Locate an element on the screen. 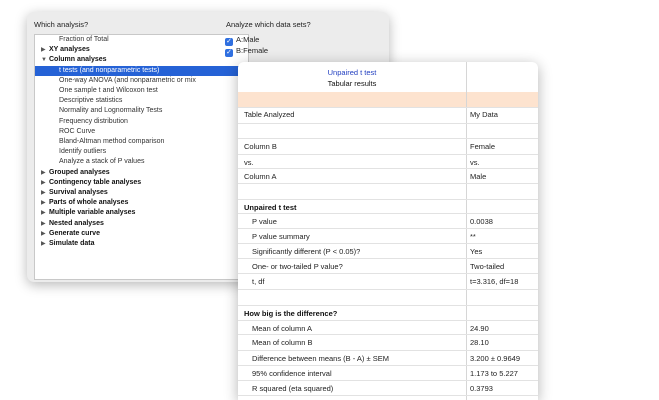  tree-item: ROC Curve is located at coordinates (141, 132).